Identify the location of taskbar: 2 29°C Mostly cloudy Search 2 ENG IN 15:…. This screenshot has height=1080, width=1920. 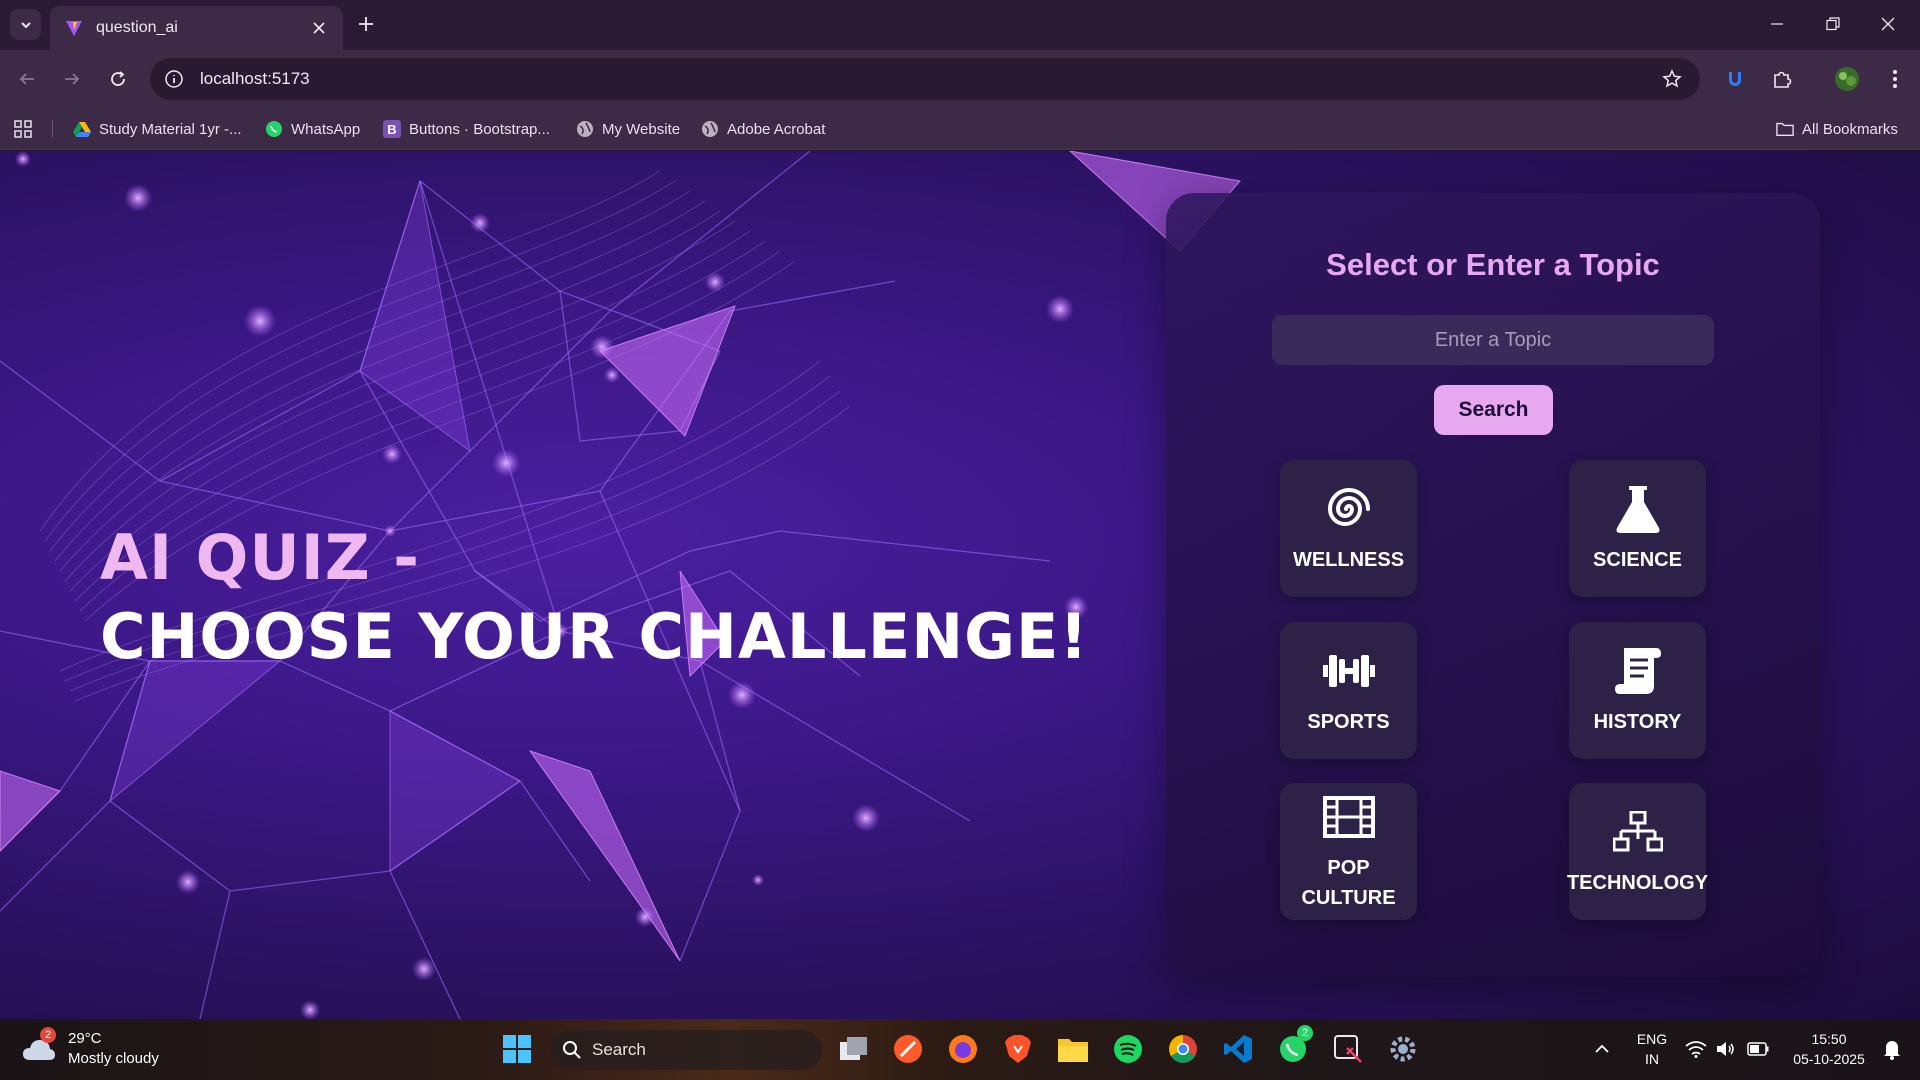
(960, 1049).